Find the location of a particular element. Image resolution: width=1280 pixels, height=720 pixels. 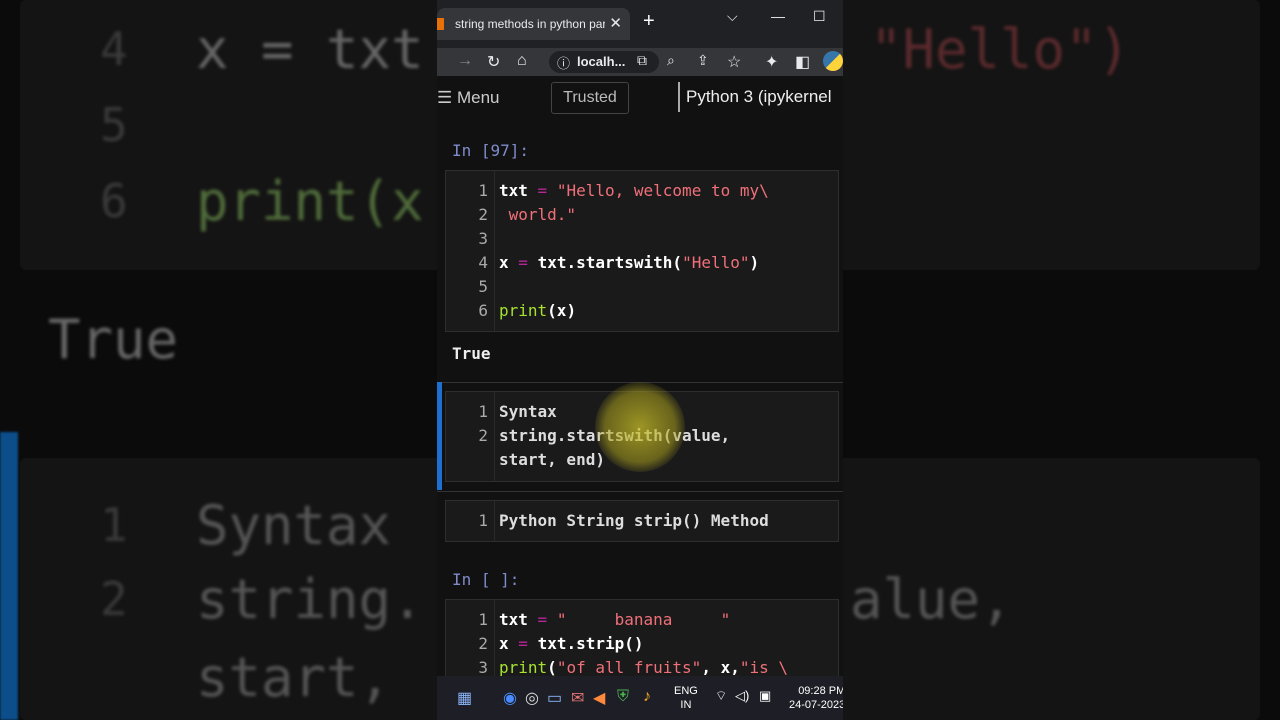

menu-label: Menu is located at coordinates (478, 97).